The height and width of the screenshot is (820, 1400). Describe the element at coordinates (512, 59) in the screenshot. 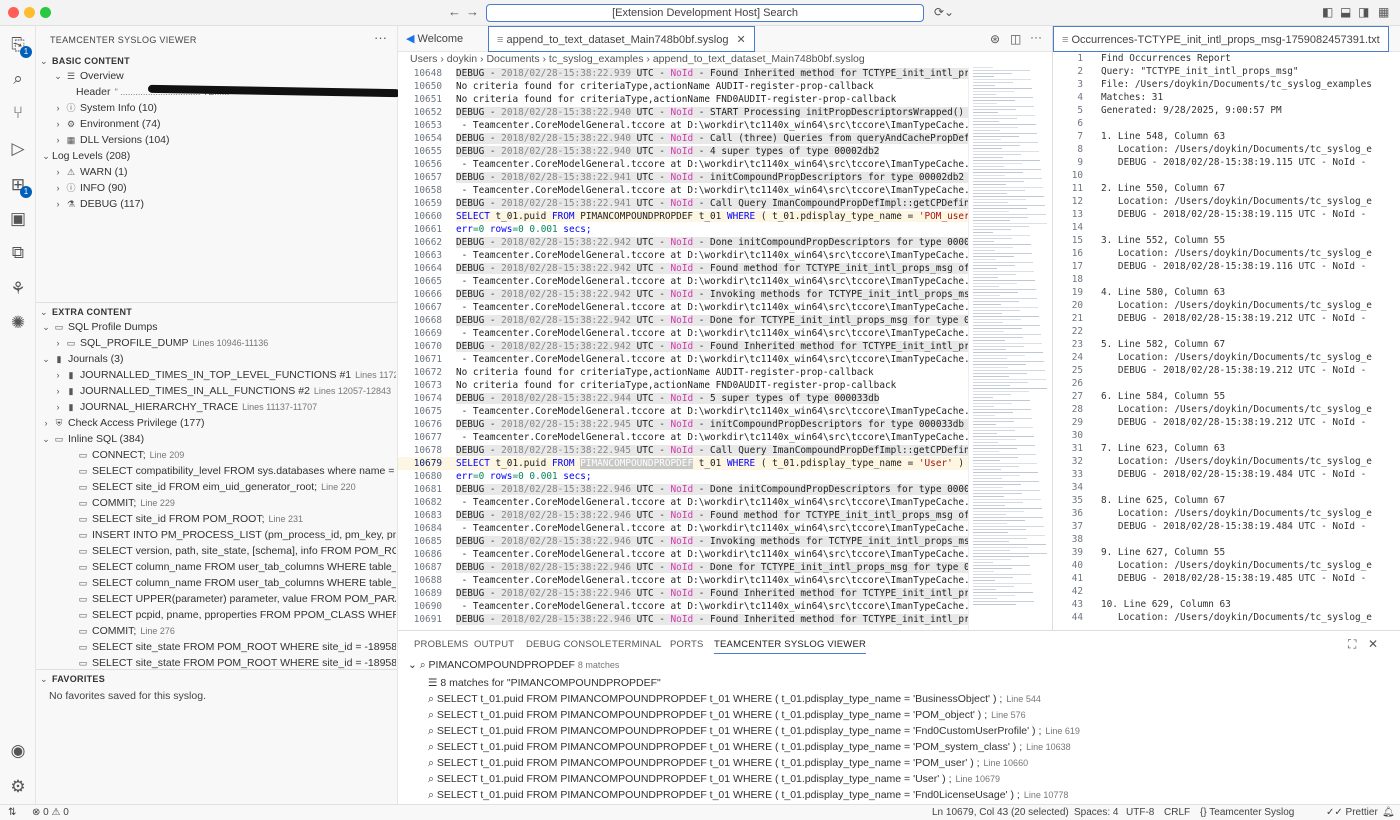

I see `breadcrumb-item: Documents` at that location.